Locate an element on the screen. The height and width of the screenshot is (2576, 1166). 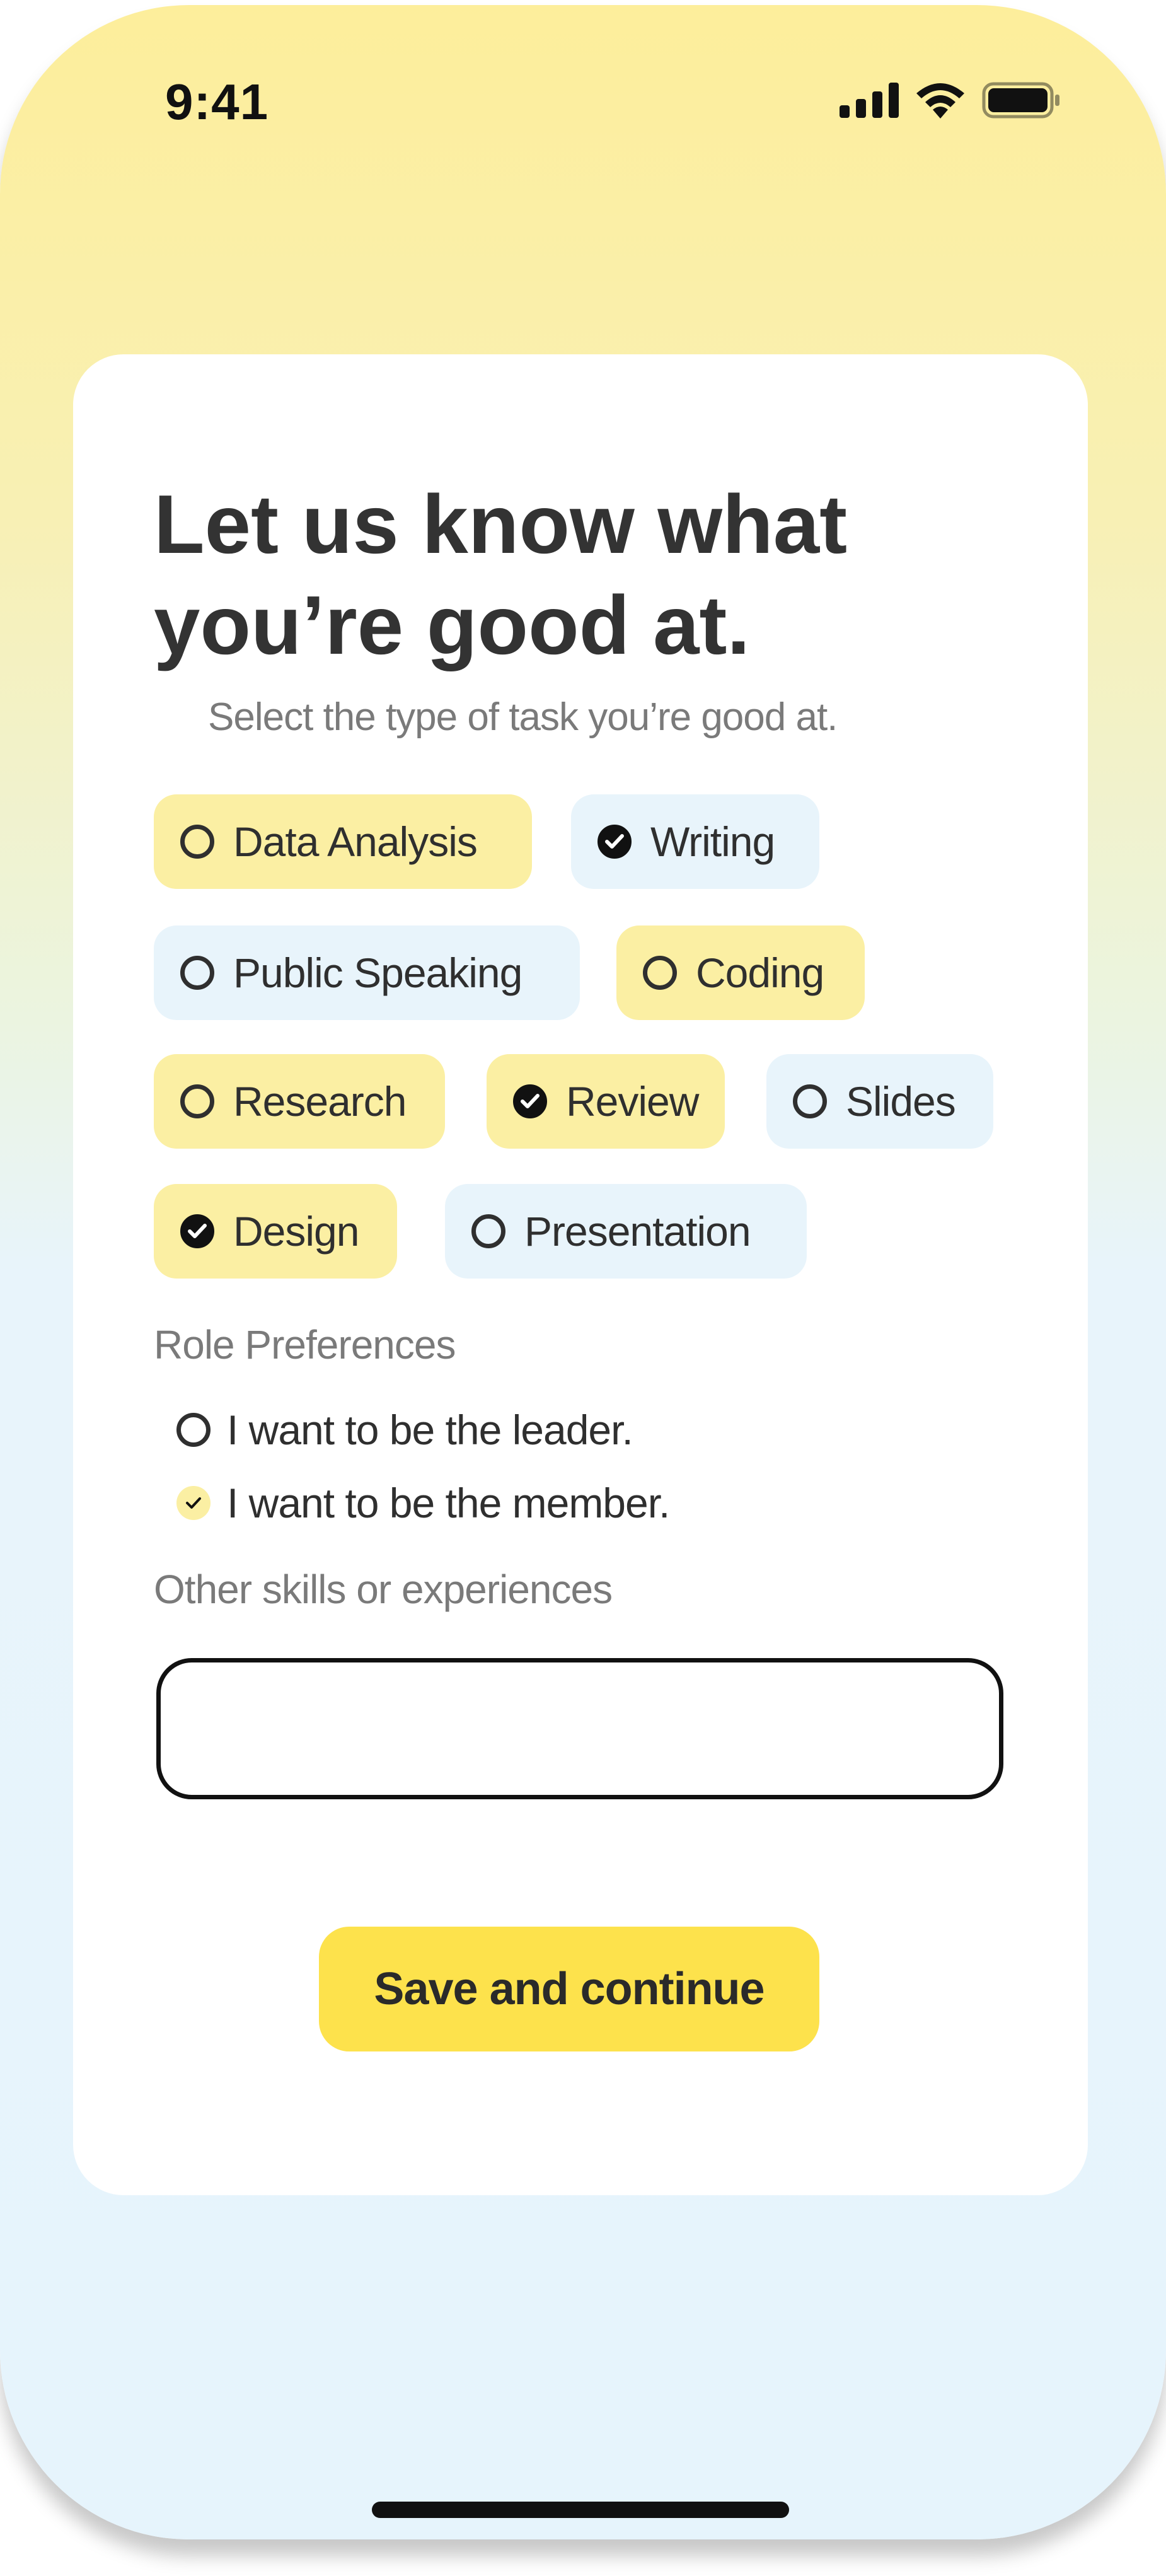
wifi-icon is located at coordinates (940, 101).